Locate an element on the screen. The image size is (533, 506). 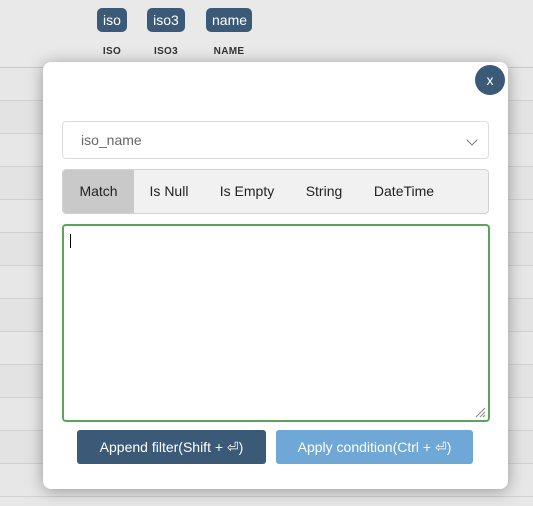
column-label-name: NAME is located at coordinates (229, 51).